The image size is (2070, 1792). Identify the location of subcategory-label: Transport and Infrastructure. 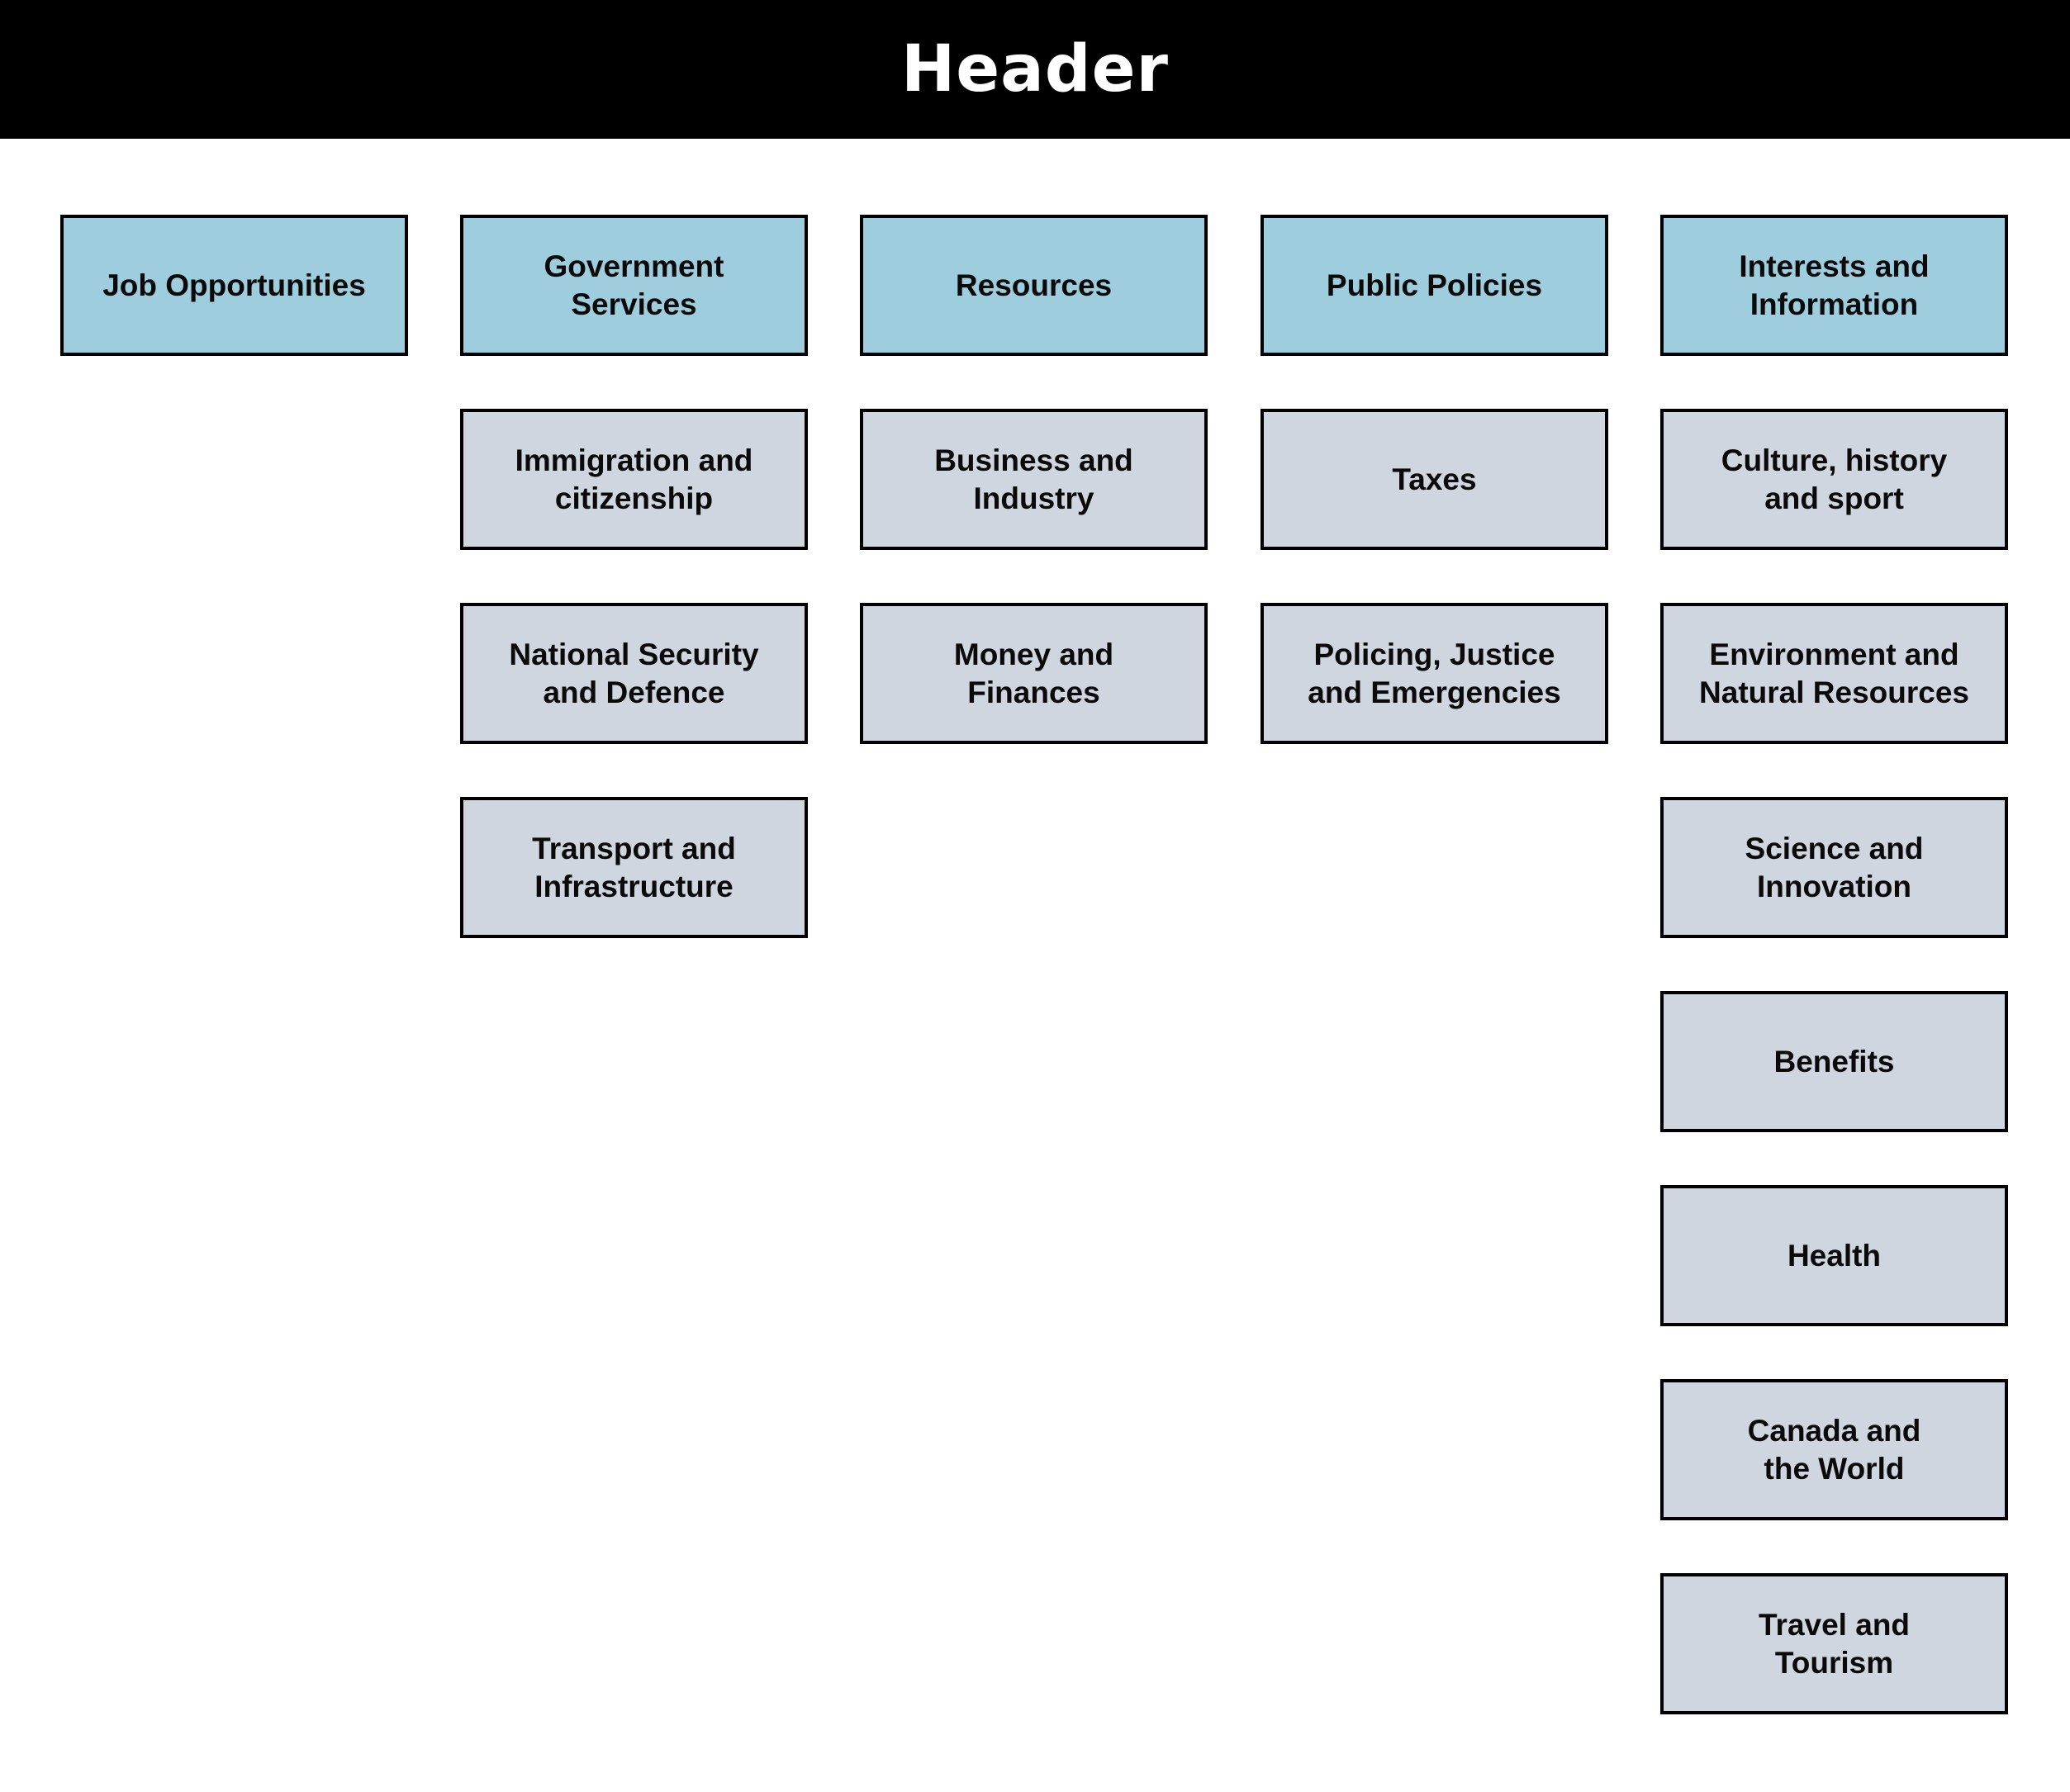
(634, 867).